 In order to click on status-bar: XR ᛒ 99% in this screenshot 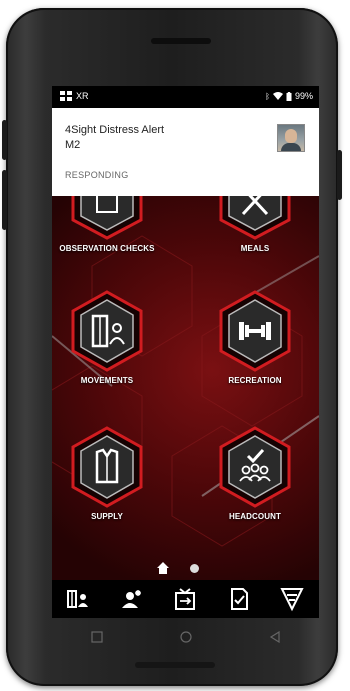, I will do `click(185, 97)`.